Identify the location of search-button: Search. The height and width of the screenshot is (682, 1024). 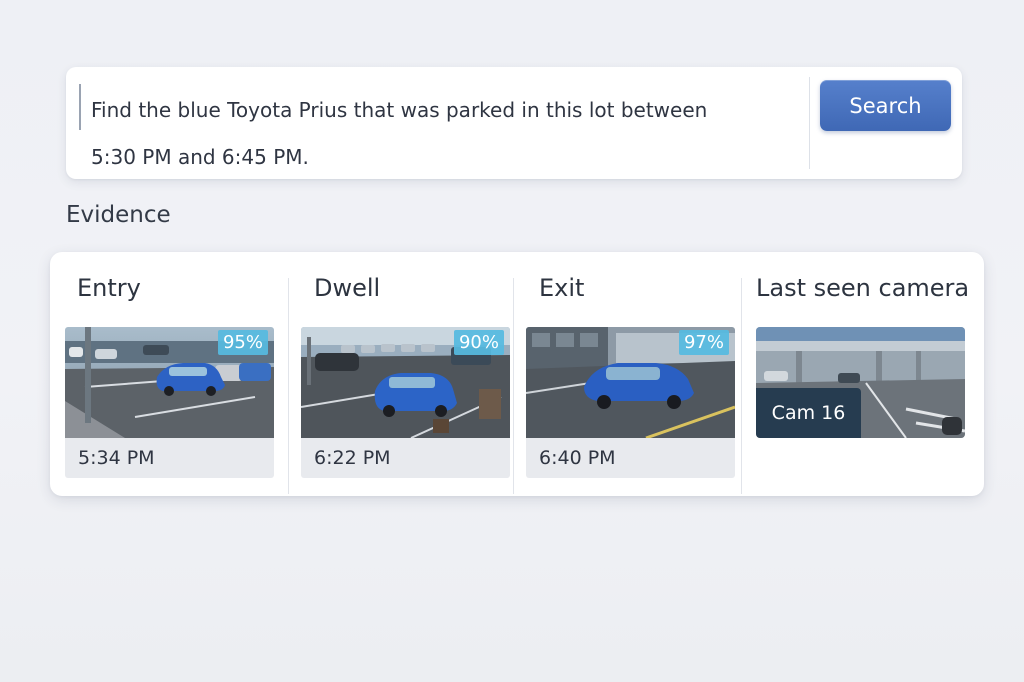
(885, 105).